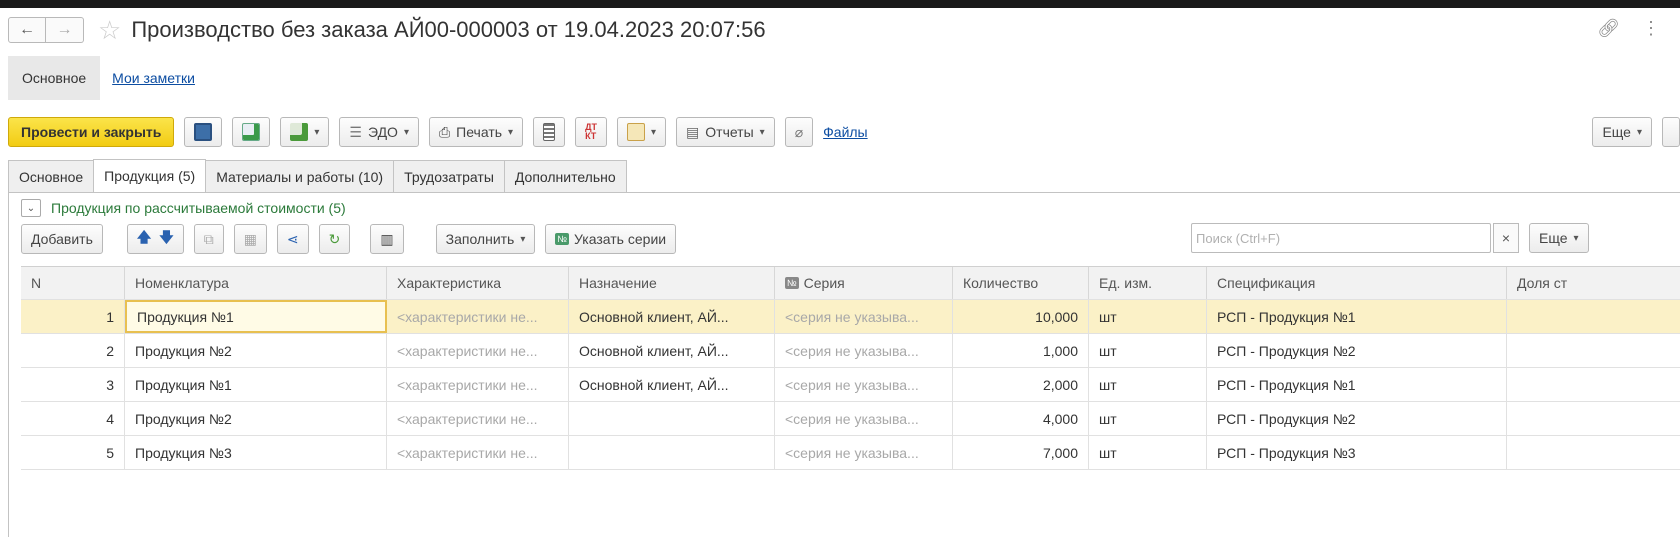  Describe the element at coordinates (1671, 132) in the screenshot. I see `help-button` at that location.